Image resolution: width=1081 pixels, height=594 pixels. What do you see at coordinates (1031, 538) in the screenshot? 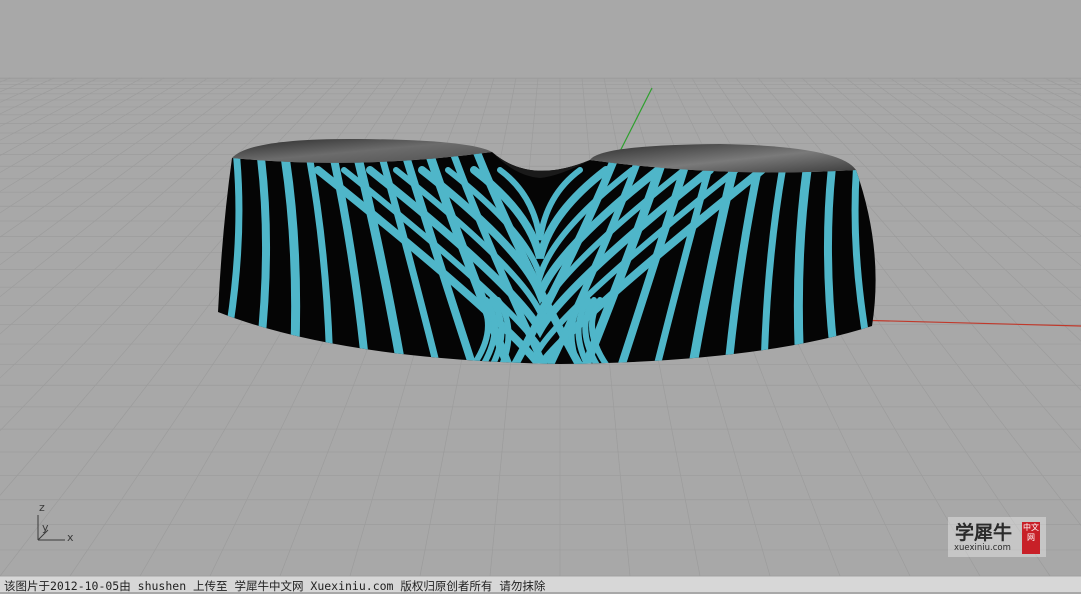
I see `watermark-seal: 中文网` at bounding box center [1031, 538].